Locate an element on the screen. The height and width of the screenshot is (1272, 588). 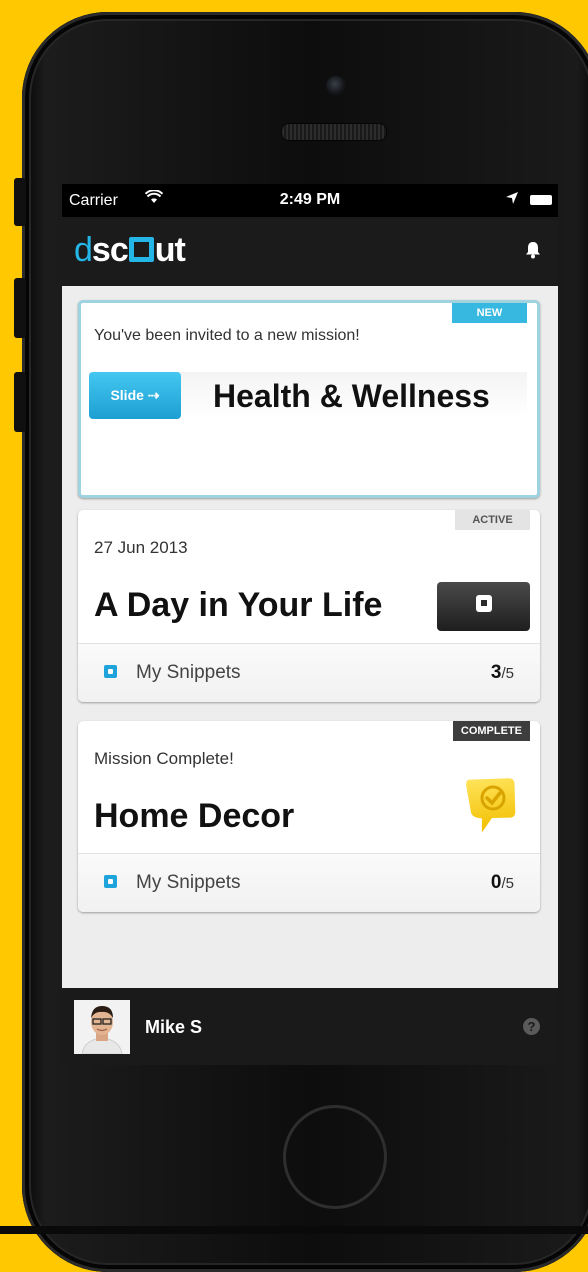
active-tag: ACTIVE is located at coordinates (492, 520).